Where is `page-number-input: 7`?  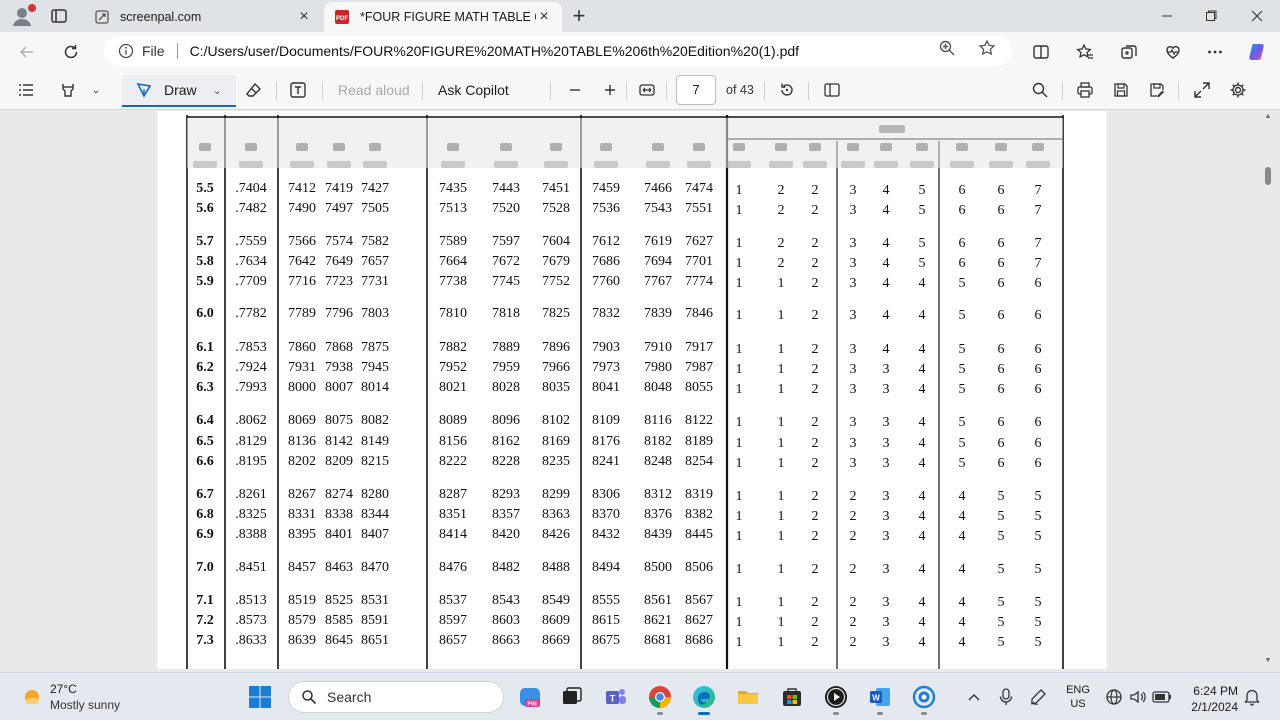
page-number-input: 7 is located at coordinates (696, 90).